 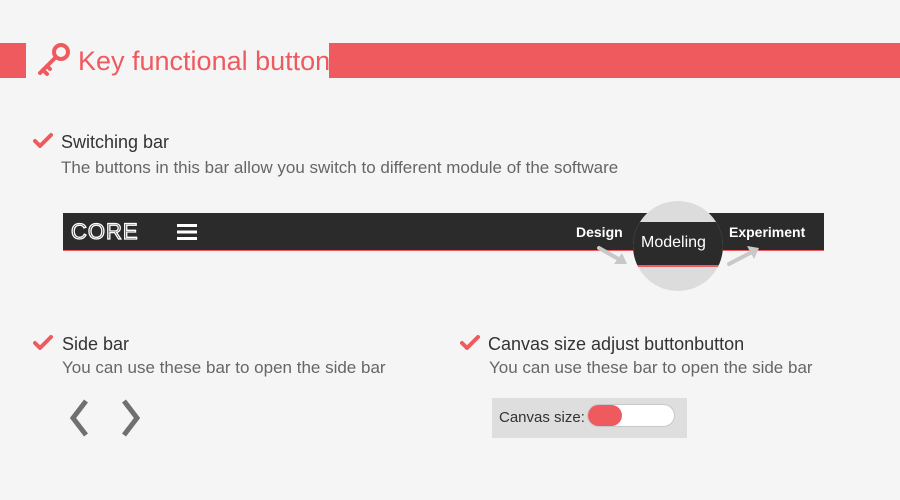 I want to click on core-logo: CORE, so click(x=105, y=231).